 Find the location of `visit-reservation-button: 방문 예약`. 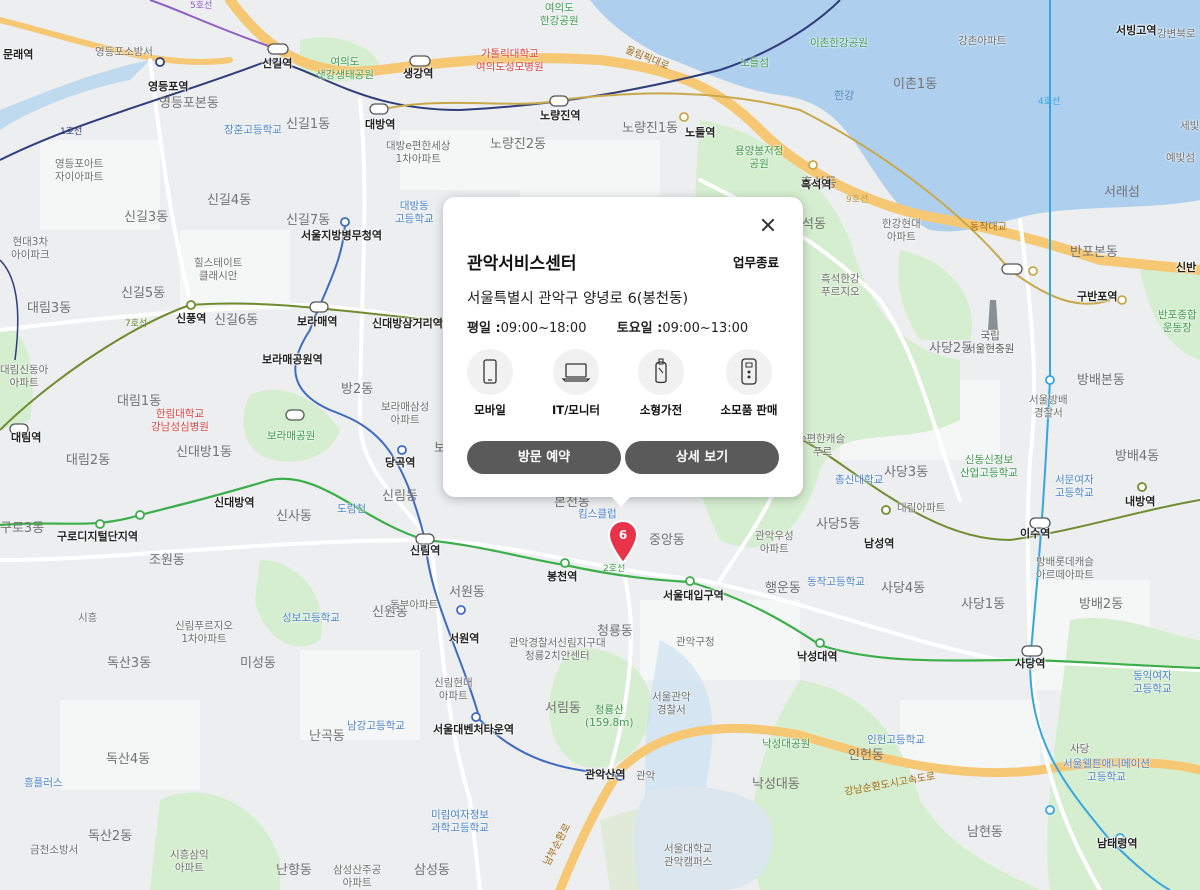

visit-reservation-button: 방문 예약 is located at coordinates (544, 457).